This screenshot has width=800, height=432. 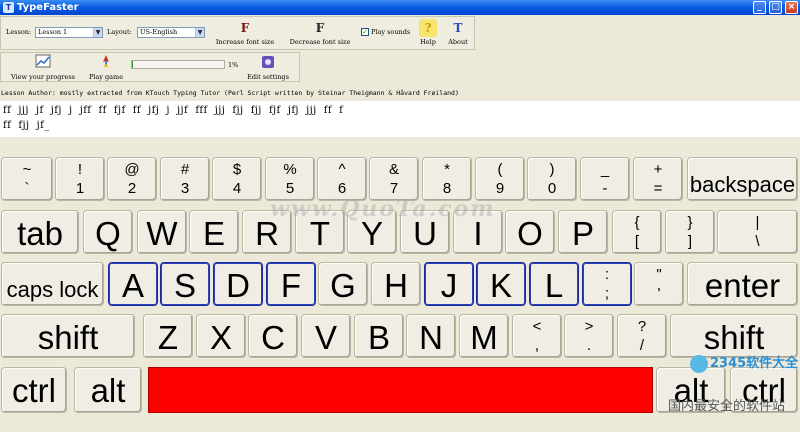 I want to click on key-caps-lock: caps lock, so click(x=52, y=284).